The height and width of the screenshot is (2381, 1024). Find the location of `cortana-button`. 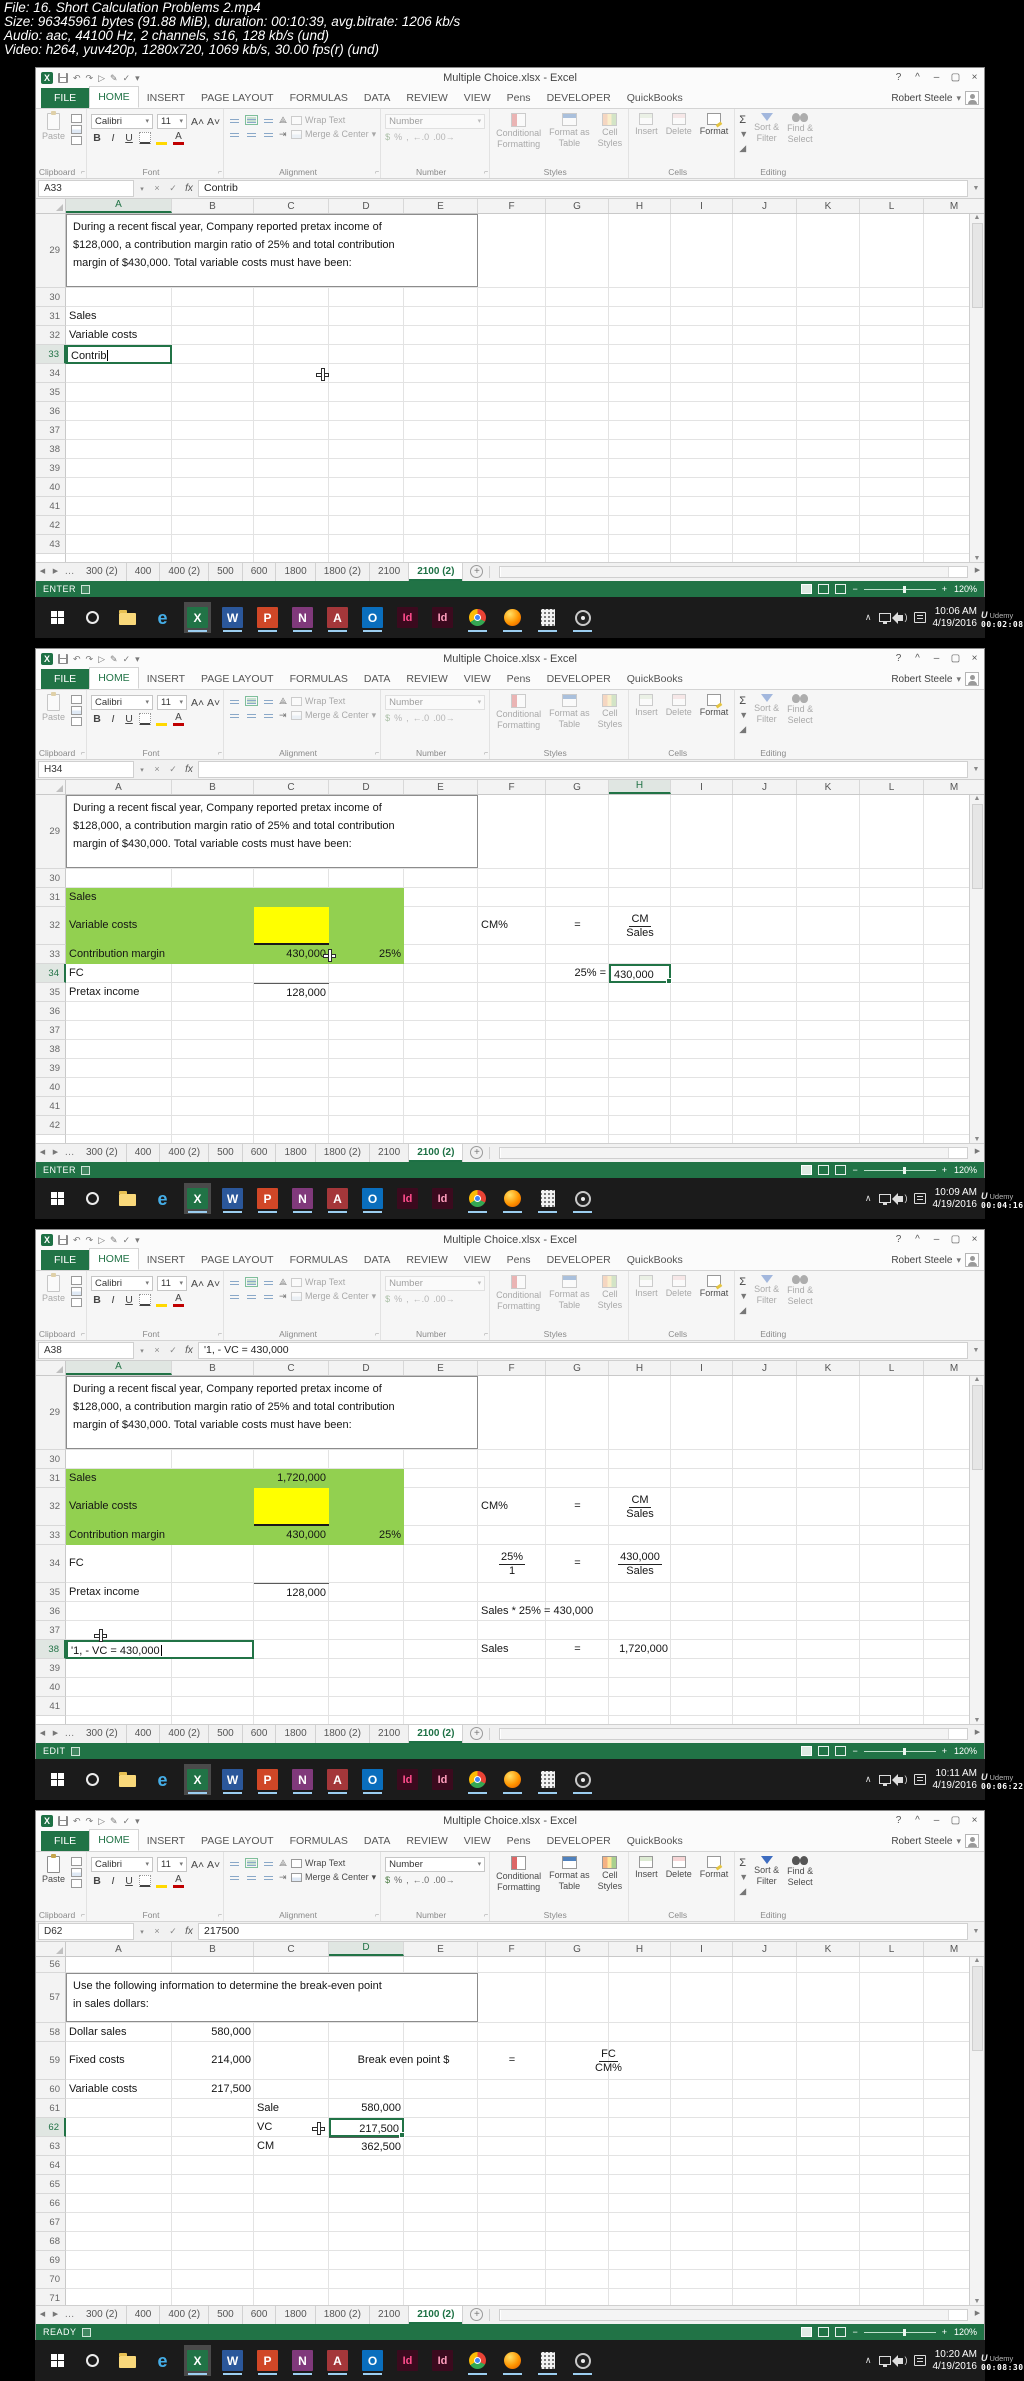

cortana-button is located at coordinates (92, 2360).